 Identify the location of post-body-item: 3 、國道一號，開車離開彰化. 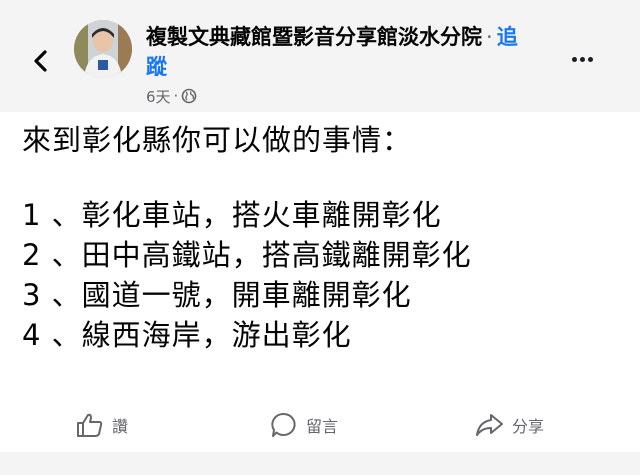
(217, 295).